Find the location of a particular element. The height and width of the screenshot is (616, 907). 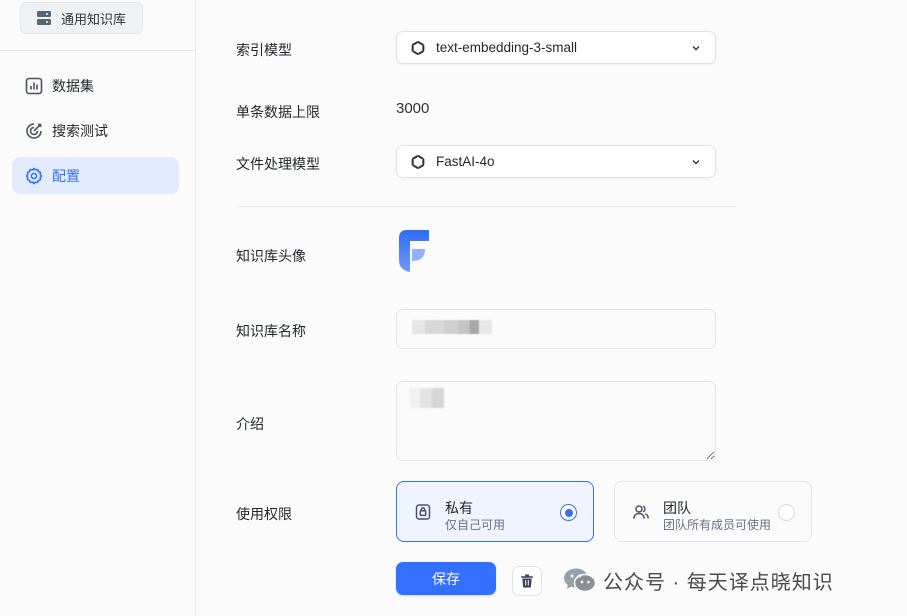

permission-team-title: 团队 is located at coordinates (677, 508).